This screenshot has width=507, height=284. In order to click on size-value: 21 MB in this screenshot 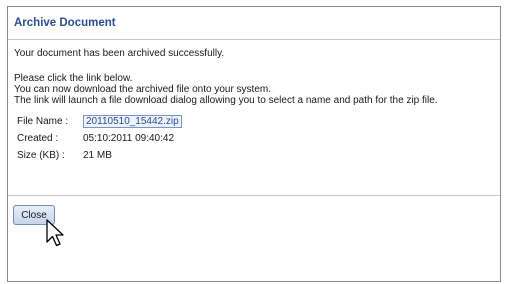, I will do `click(97, 155)`.